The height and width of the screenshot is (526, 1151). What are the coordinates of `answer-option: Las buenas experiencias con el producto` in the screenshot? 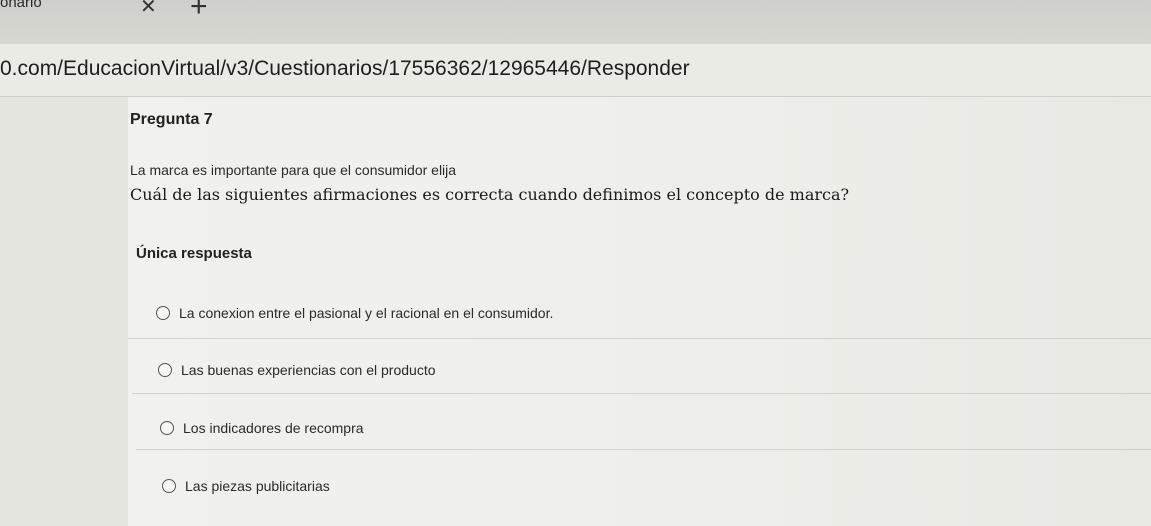 It's located at (297, 370).